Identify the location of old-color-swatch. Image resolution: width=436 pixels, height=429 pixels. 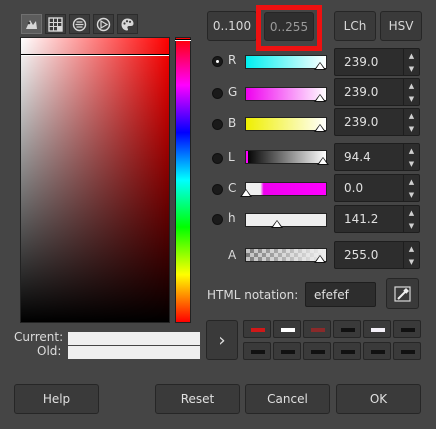
(134, 352).